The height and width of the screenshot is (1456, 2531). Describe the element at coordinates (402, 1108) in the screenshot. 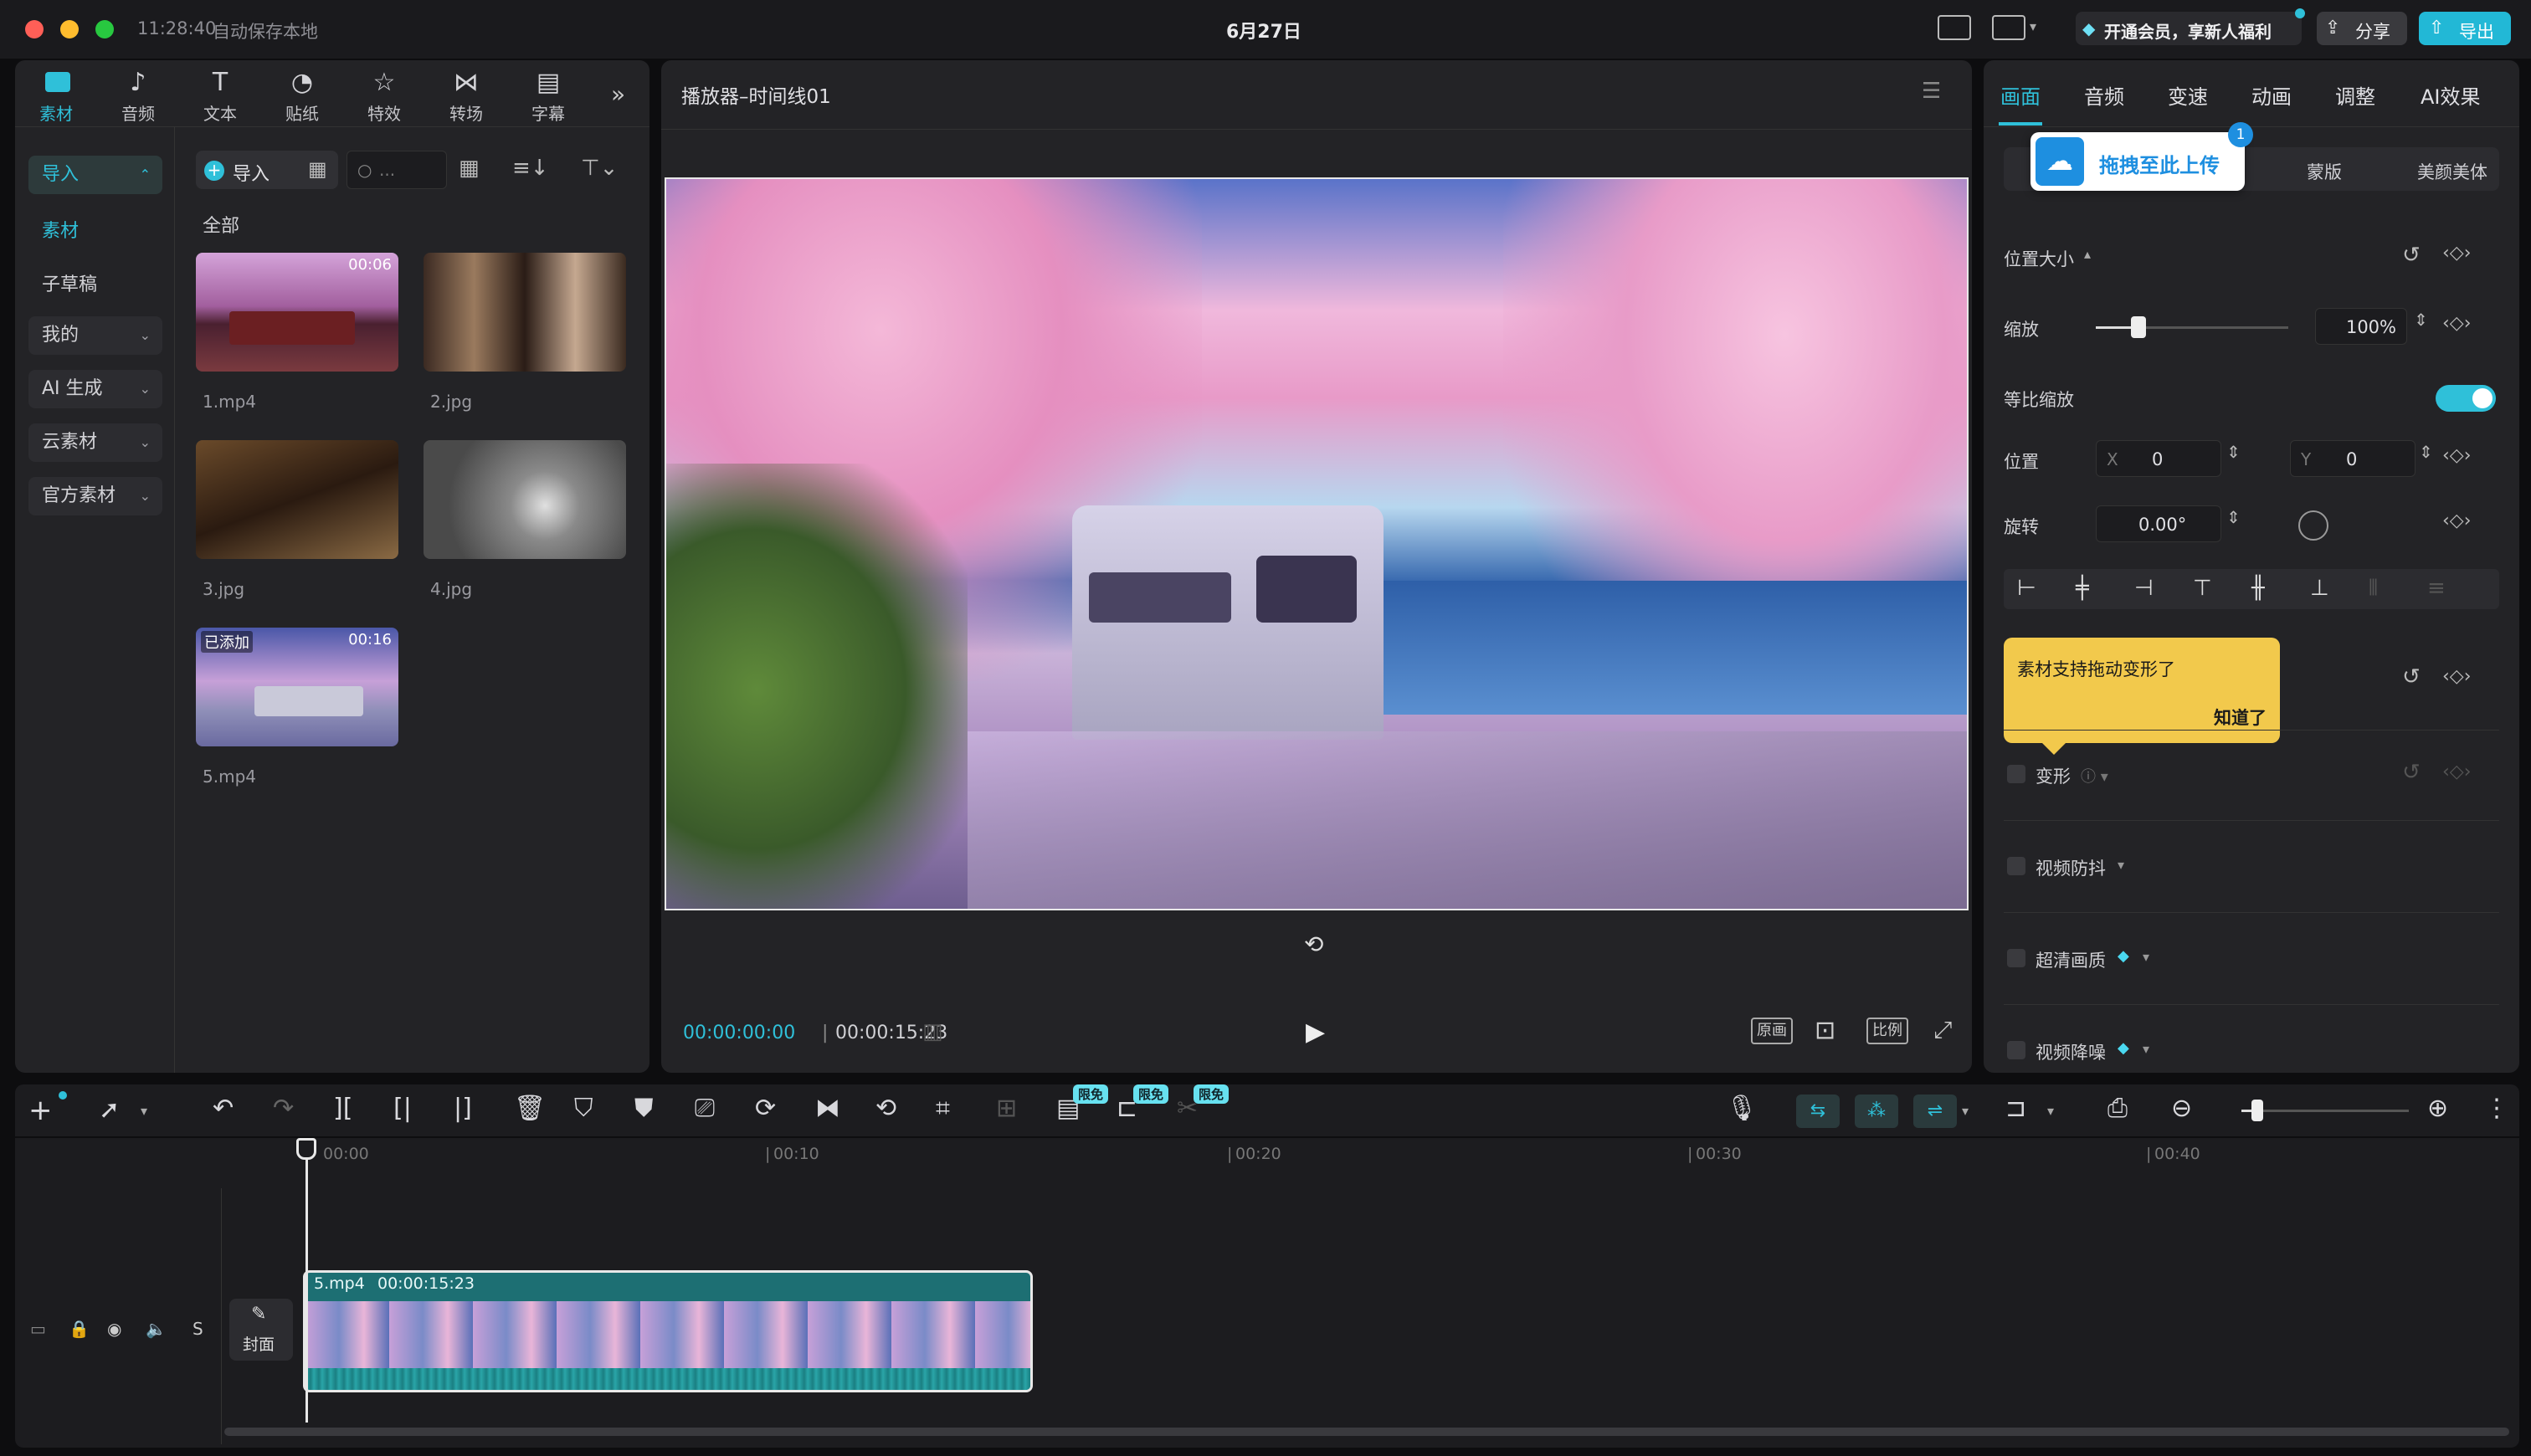

I see `trim-left-icon: [|` at that location.